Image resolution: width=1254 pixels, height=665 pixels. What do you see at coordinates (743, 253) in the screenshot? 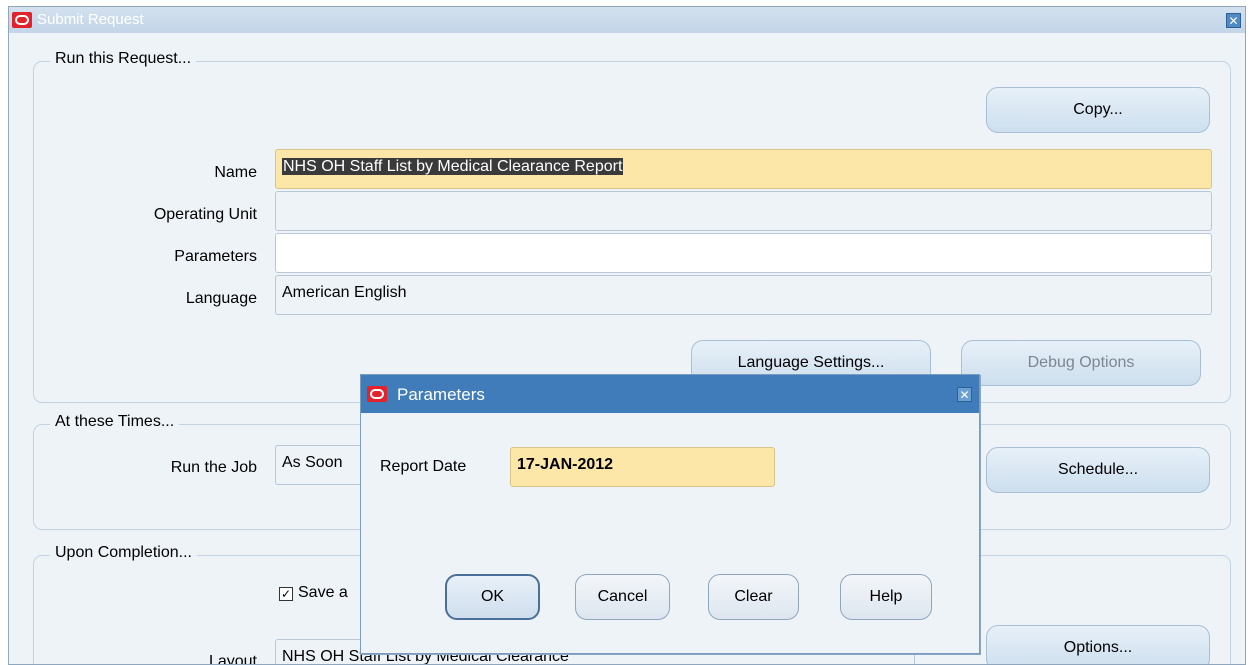
I see `parameters-field` at bounding box center [743, 253].